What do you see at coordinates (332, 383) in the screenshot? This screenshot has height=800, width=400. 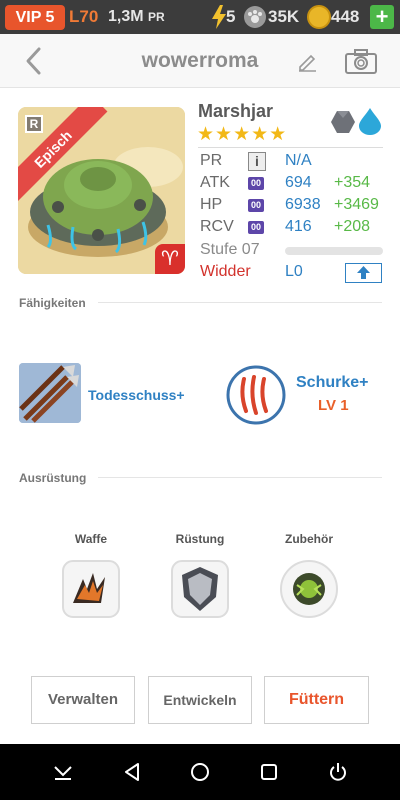 I see `skill2-name: Schurke+` at bounding box center [332, 383].